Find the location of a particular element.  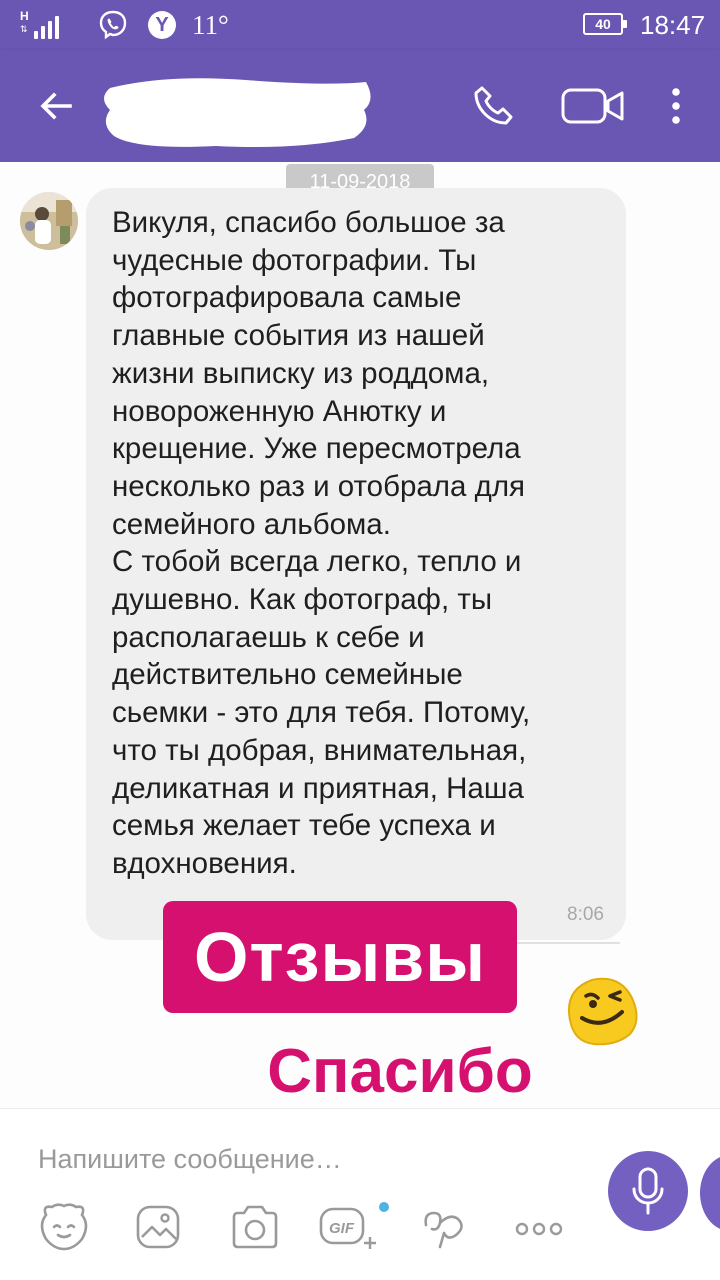

sticker-button is located at coordinates (64, 1227).